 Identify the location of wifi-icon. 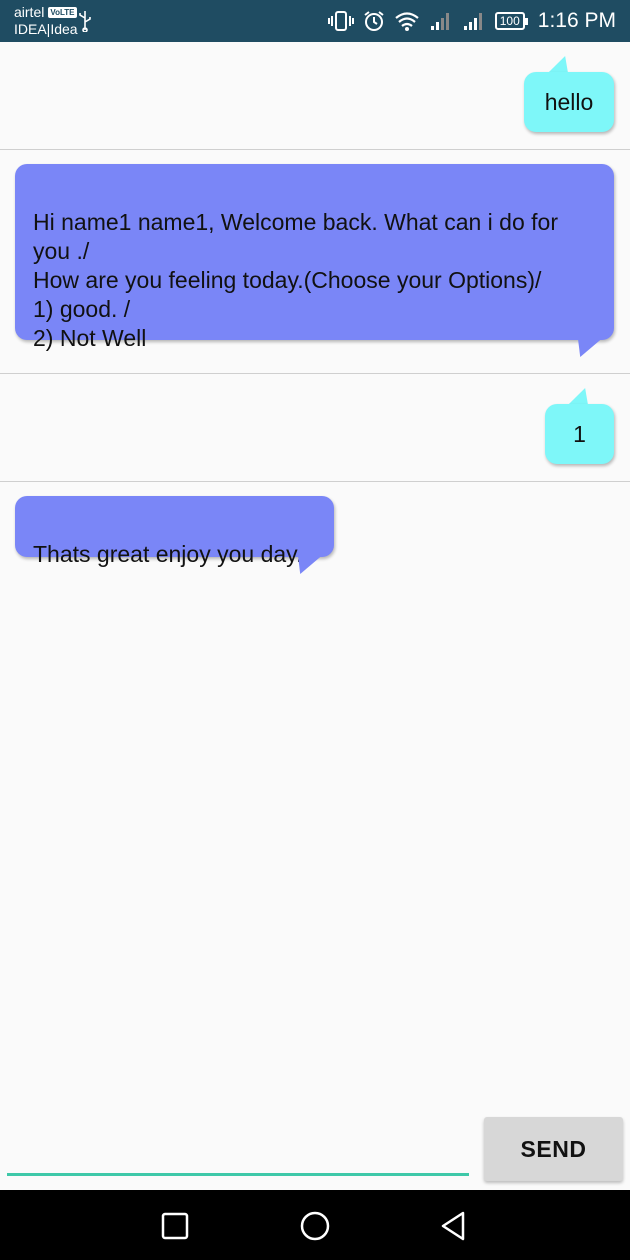
(407, 21).